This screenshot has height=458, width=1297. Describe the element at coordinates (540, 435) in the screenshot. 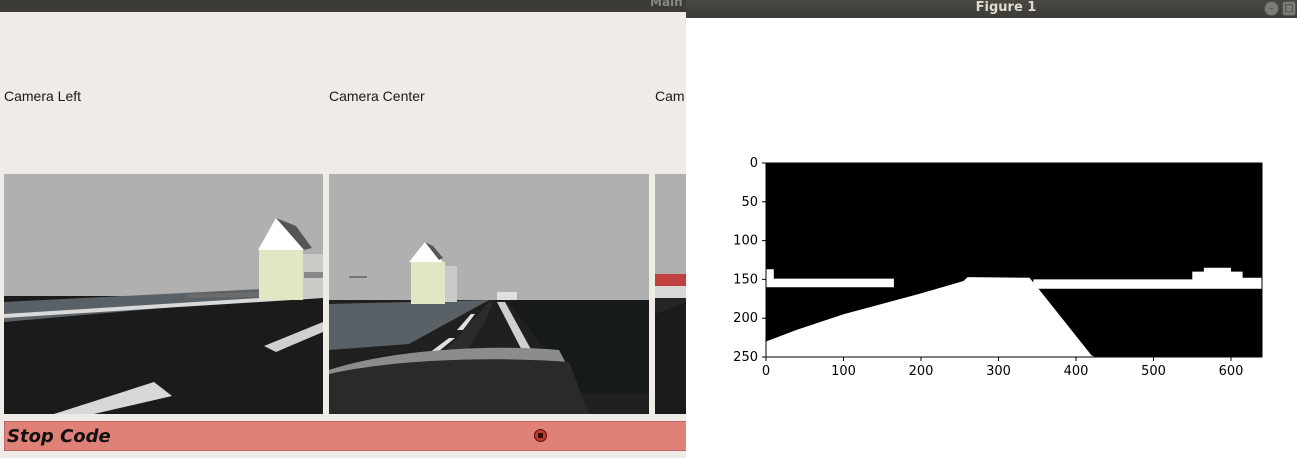

I see `stop-icon` at that location.